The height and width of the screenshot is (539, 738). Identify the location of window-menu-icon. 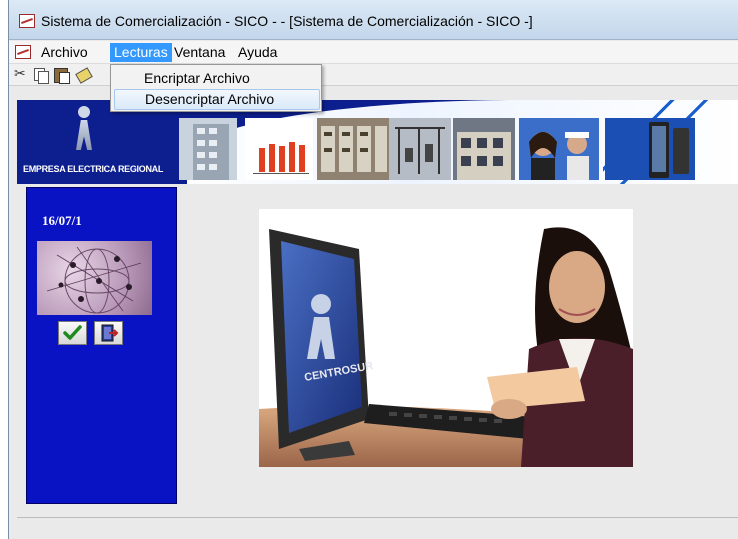
(23, 52).